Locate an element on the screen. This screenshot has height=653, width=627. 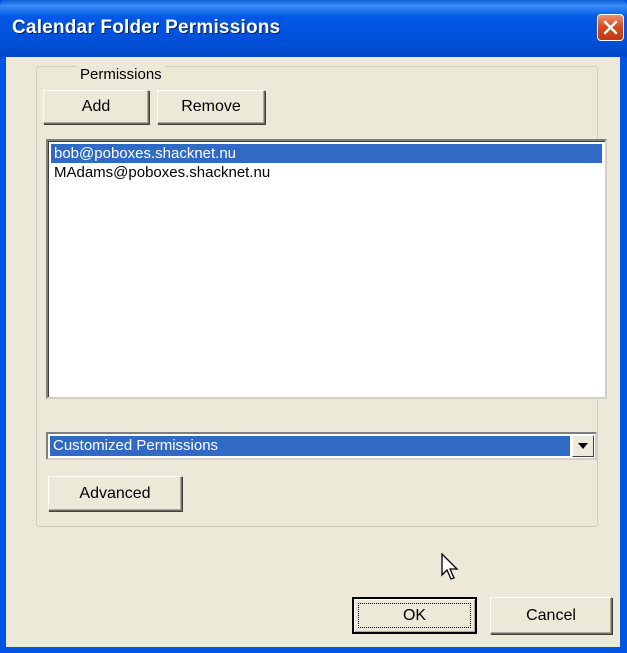
ok-button: OK is located at coordinates (414, 615).